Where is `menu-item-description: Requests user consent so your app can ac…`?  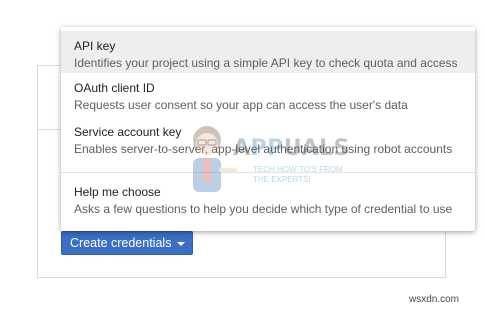 menu-item-description: Requests user consent so your app can ac… is located at coordinates (241, 105).